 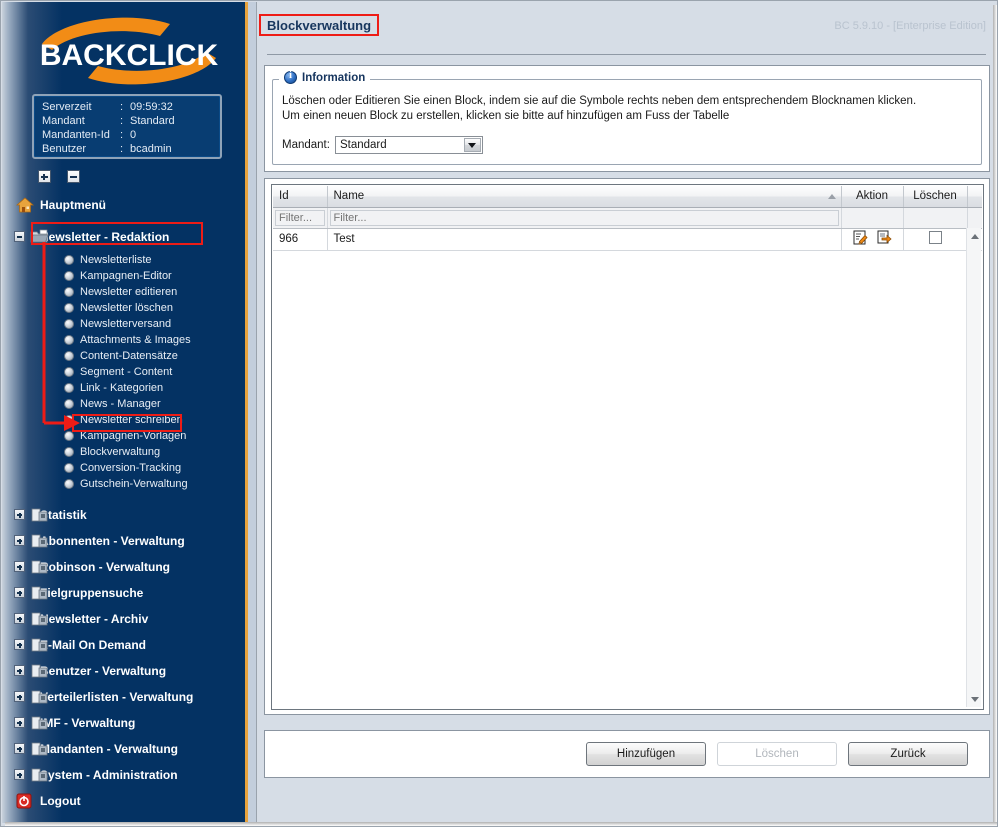 I want to click on sidebar-label: Kampagnen-Vorlagen, so click(x=133, y=436).